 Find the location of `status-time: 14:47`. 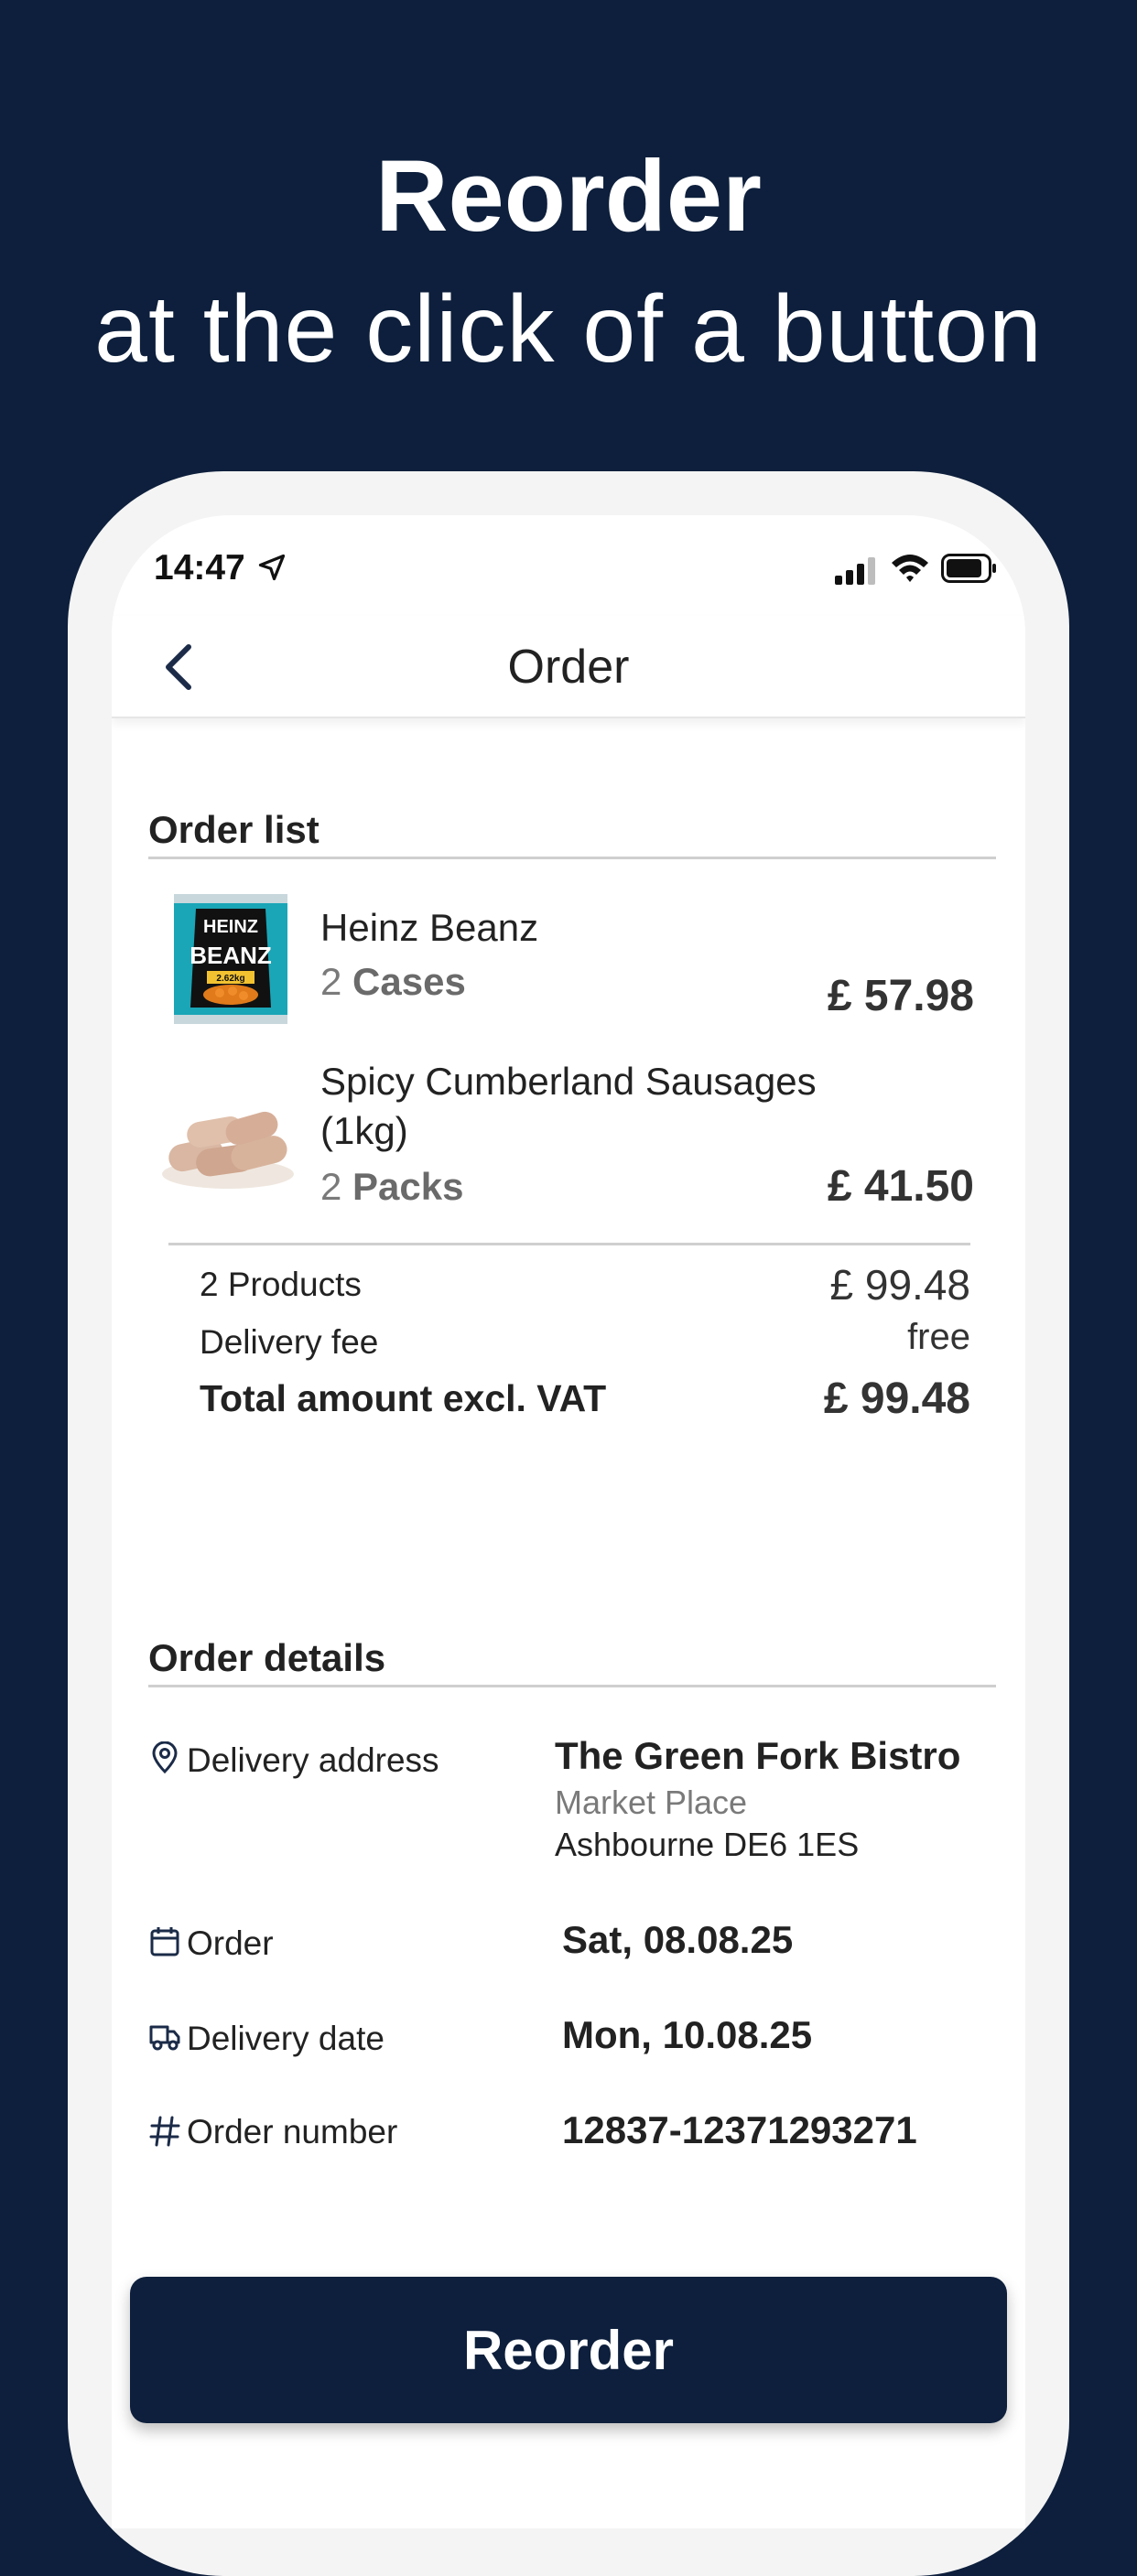

status-time: 14:47 is located at coordinates (199, 567).